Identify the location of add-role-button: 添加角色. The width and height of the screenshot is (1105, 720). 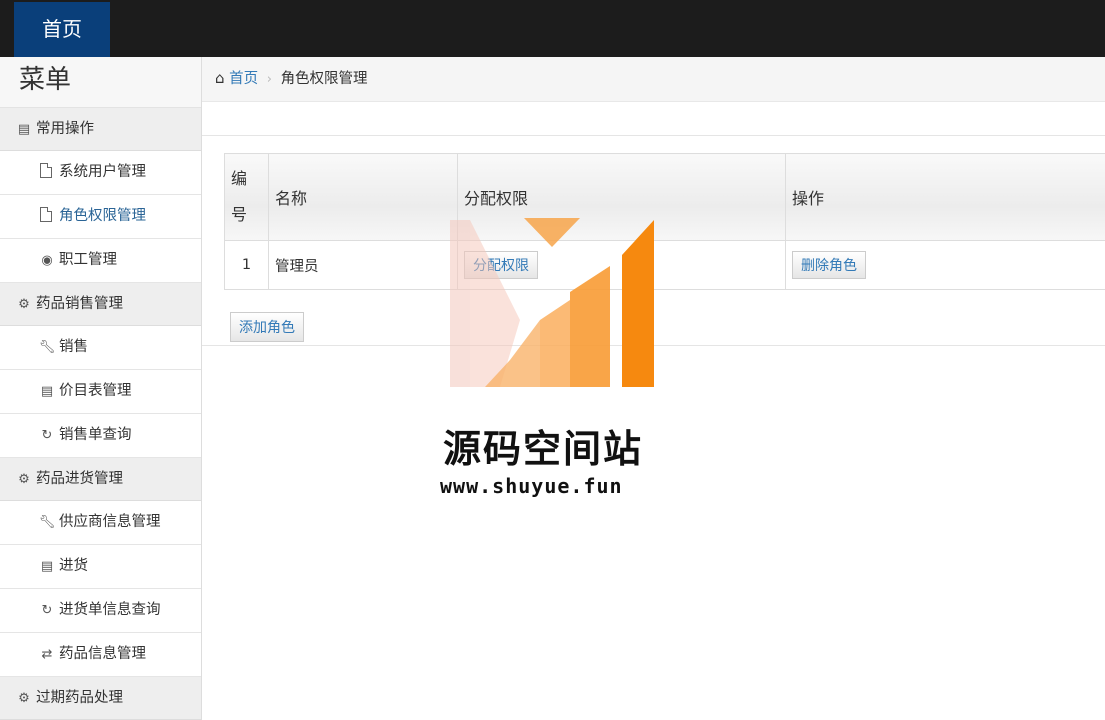
(267, 327).